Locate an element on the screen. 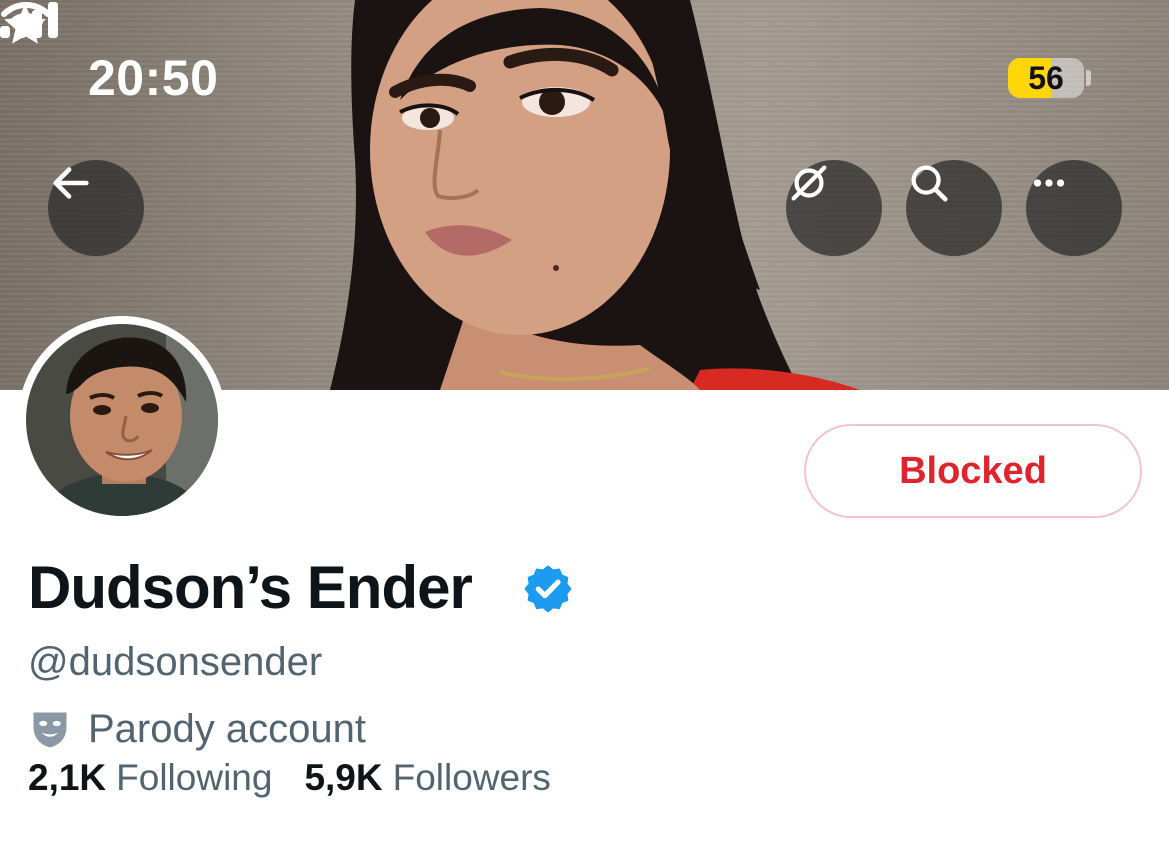 The height and width of the screenshot is (847, 1169). avatar-photo is located at coordinates (122, 420).